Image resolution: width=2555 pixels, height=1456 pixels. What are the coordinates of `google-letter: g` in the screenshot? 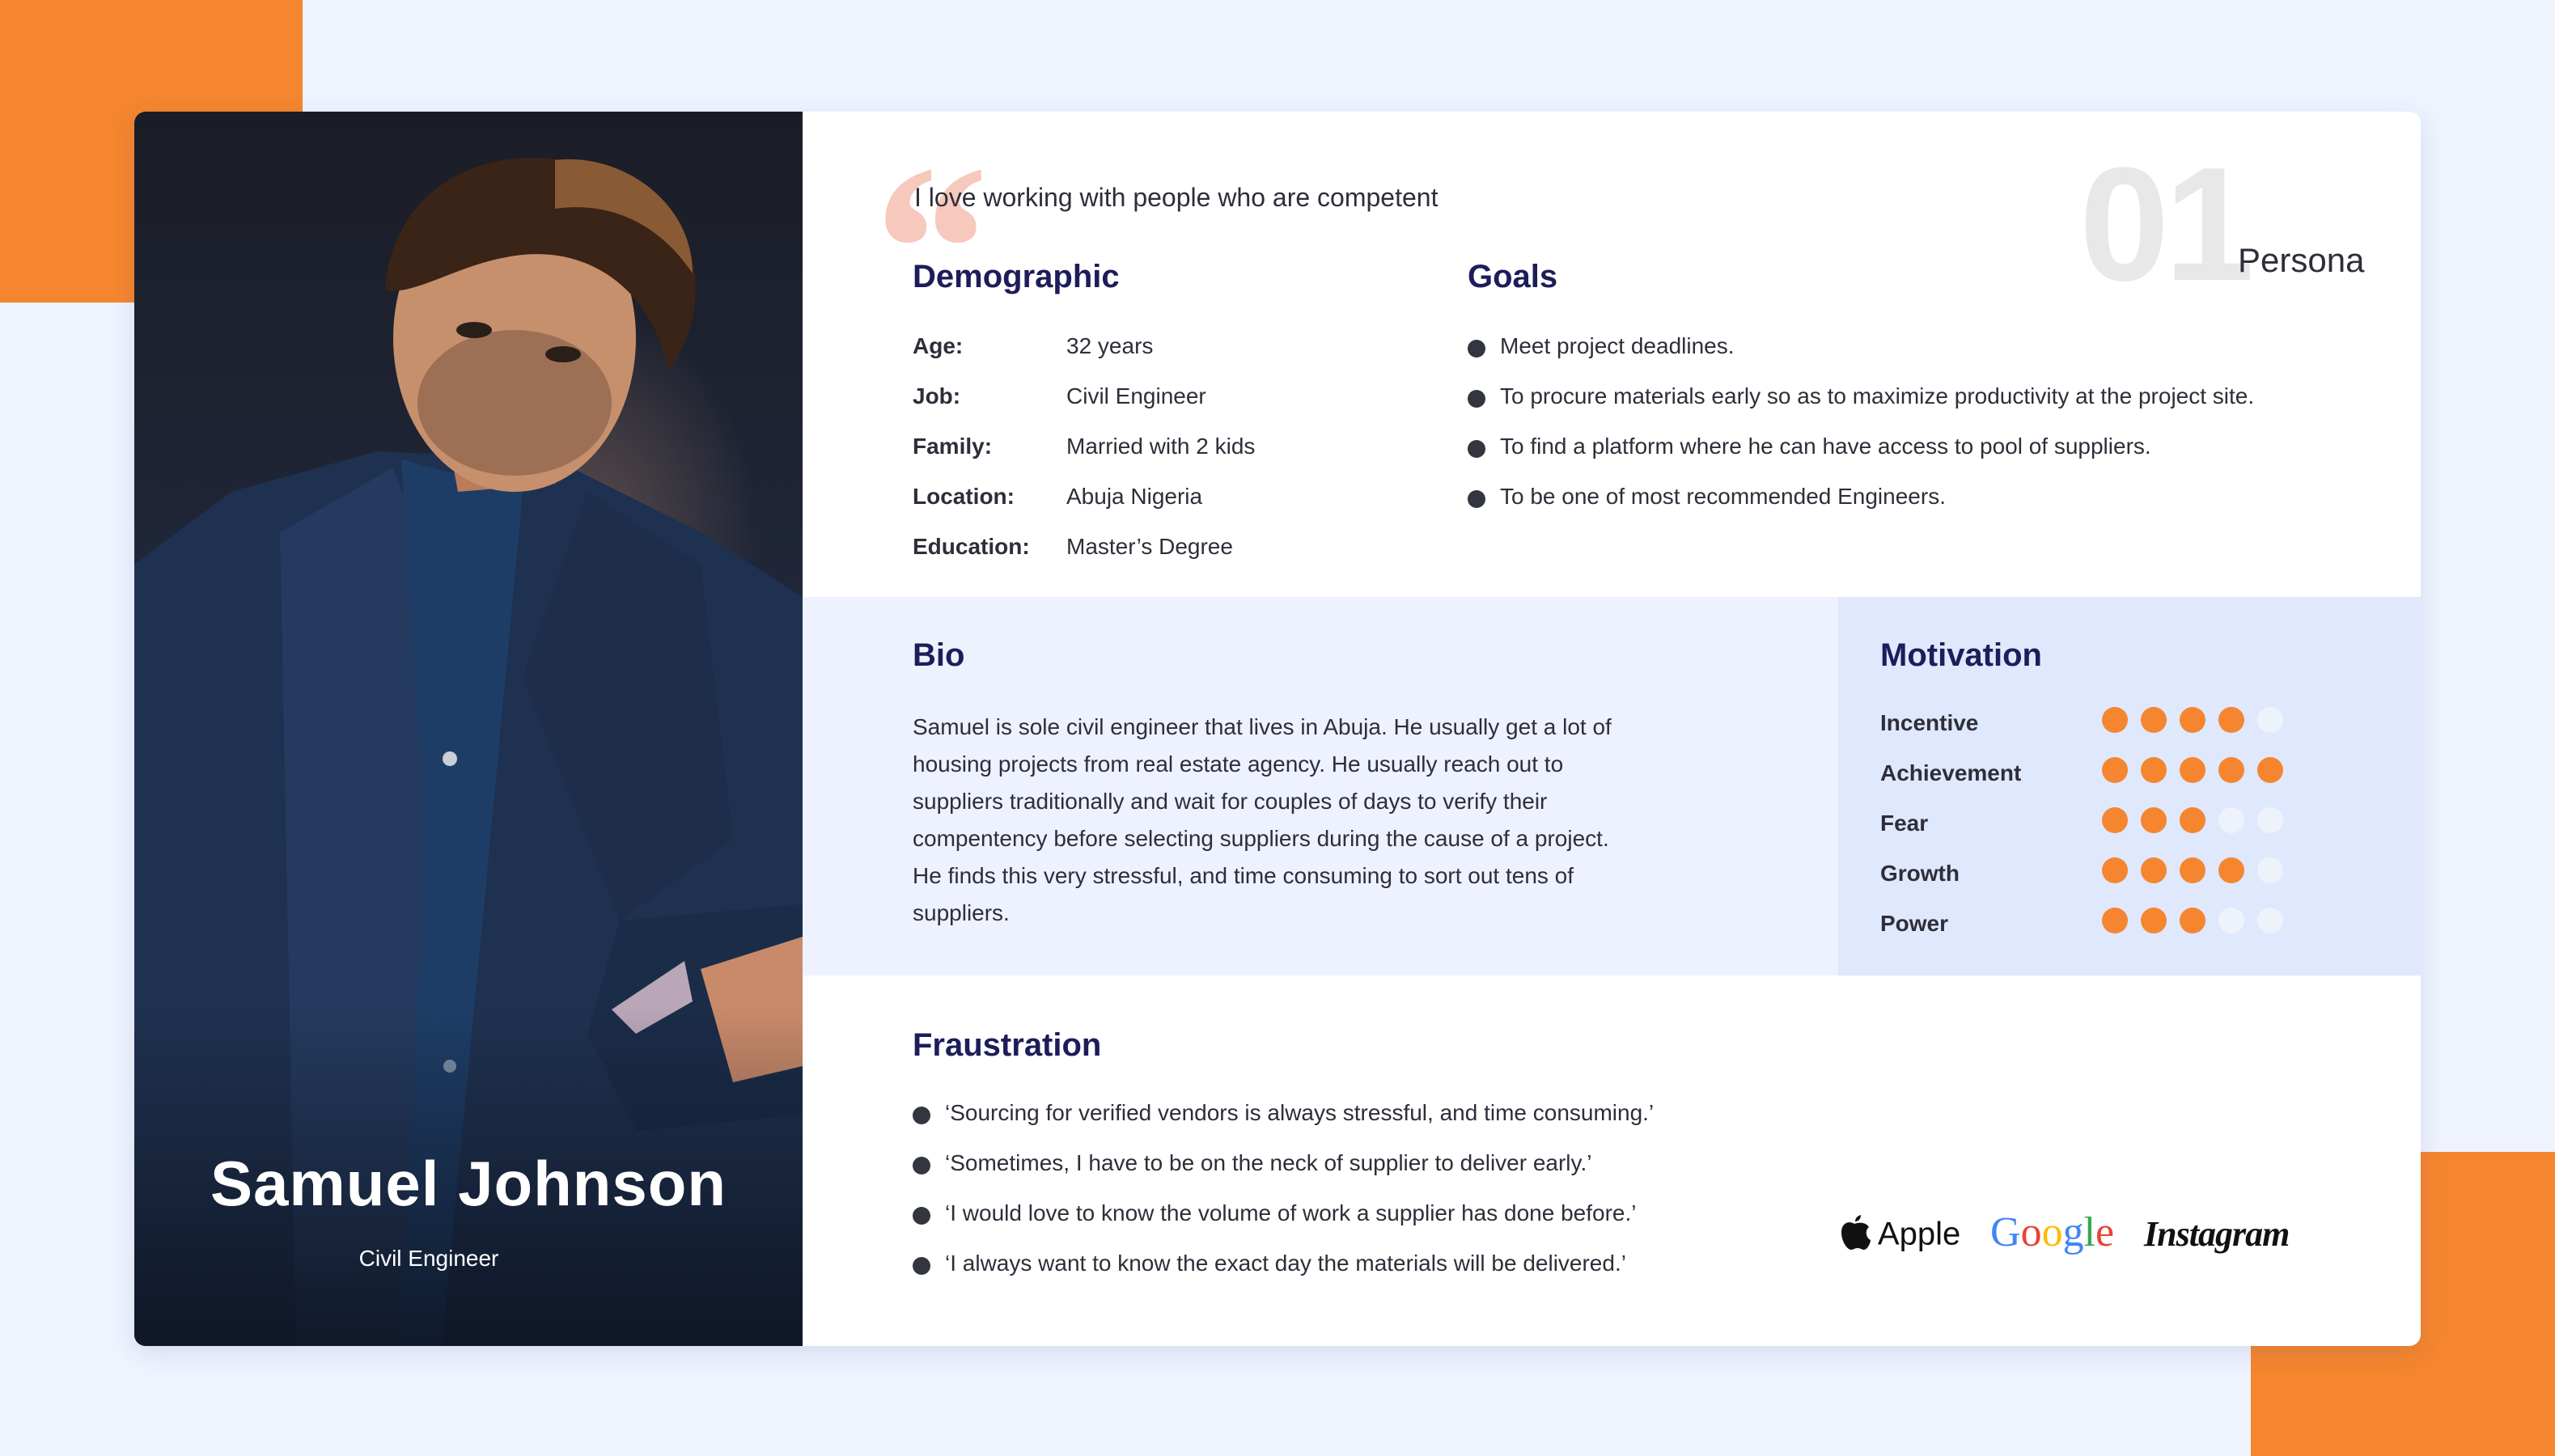 It's located at (2073, 1232).